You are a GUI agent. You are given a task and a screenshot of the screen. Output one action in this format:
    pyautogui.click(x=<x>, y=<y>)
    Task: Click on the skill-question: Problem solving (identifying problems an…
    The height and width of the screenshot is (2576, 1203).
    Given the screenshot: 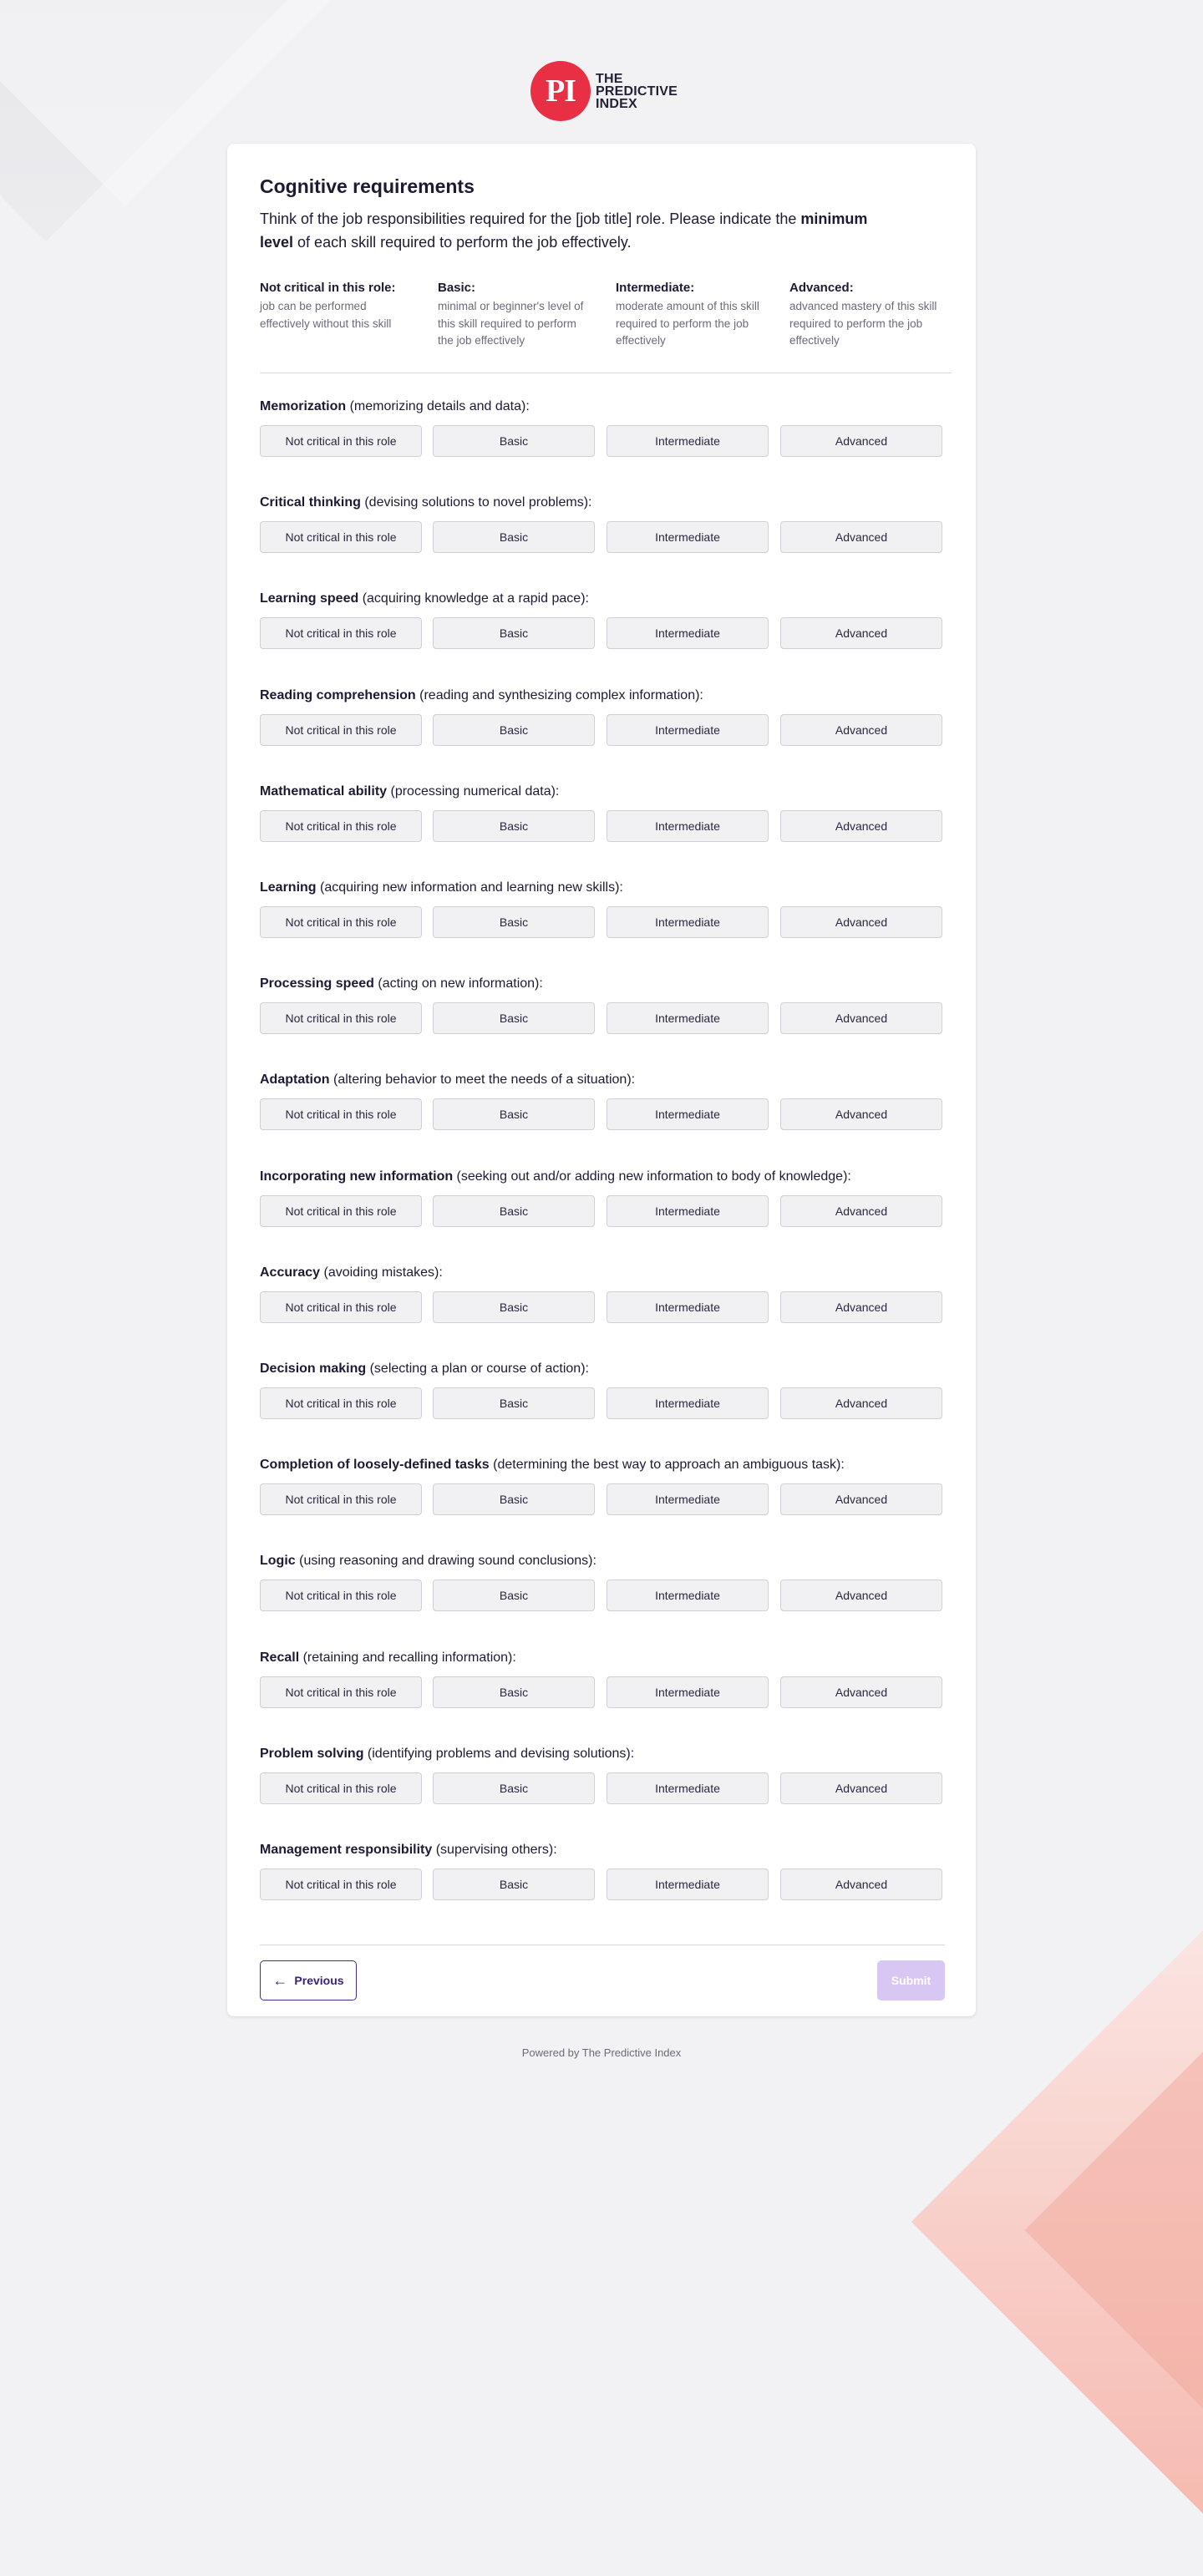 What is the action you would take?
    pyautogui.click(x=606, y=1784)
    